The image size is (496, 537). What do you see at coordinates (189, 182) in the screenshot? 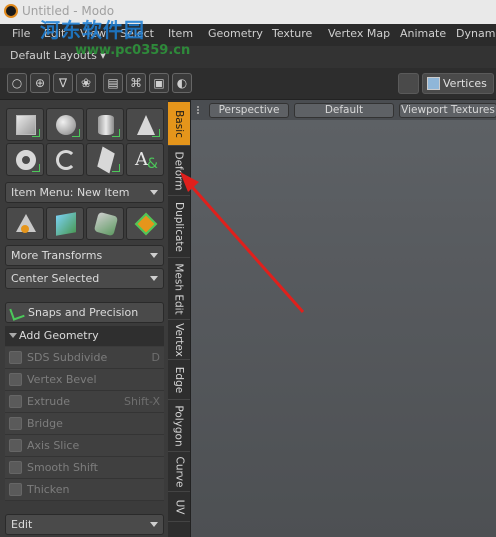
I see `annotation-arrow-head-icon` at bounding box center [189, 182].